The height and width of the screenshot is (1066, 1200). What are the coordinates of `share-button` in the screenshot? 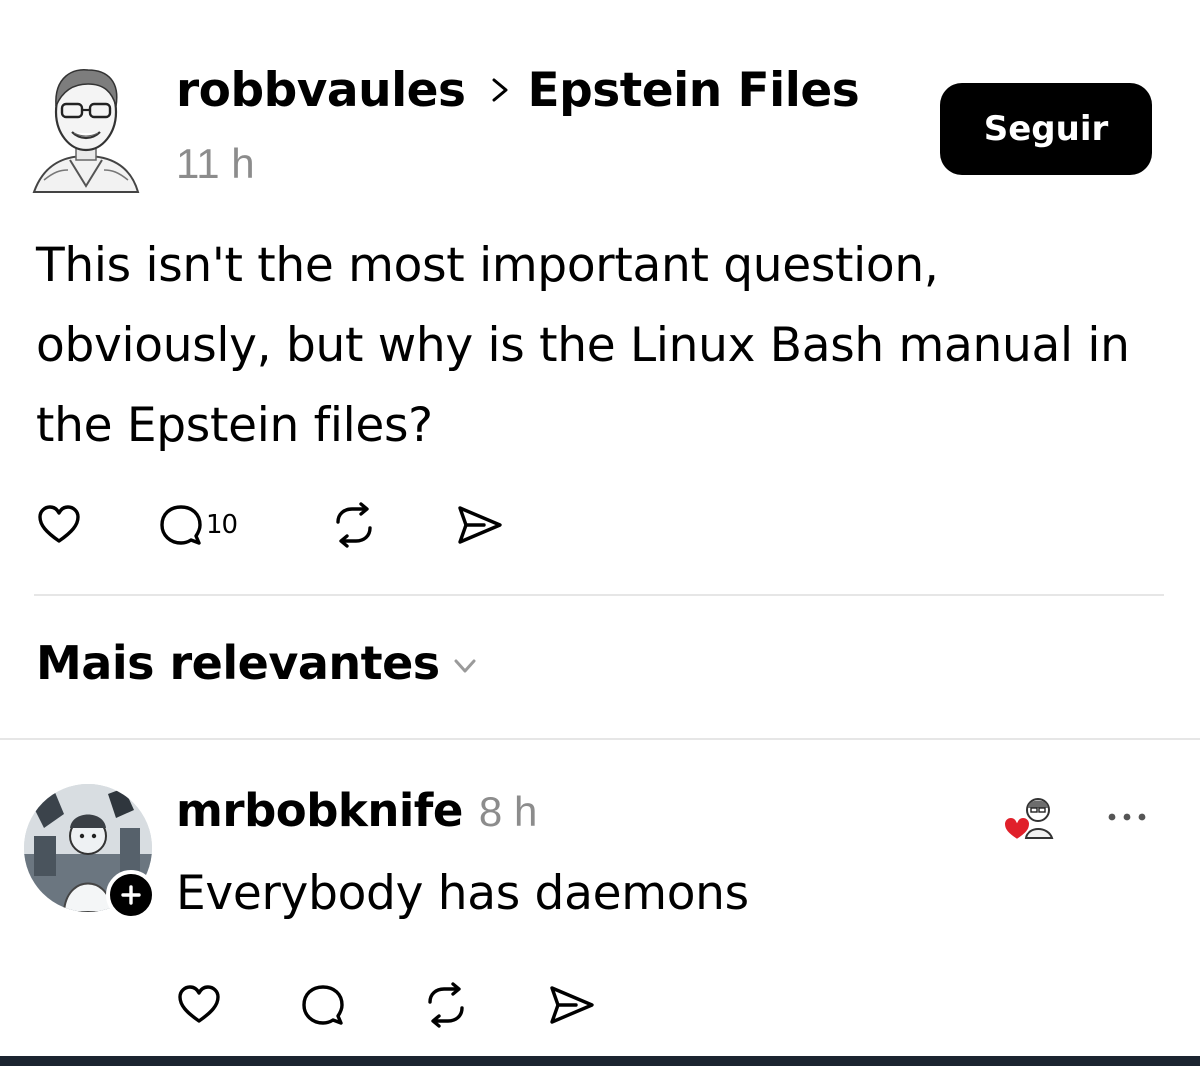 It's located at (480, 525).